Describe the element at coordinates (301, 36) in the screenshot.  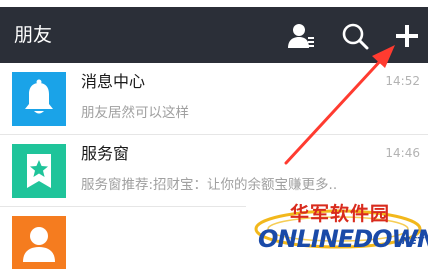
I see `contacts-icon` at that location.